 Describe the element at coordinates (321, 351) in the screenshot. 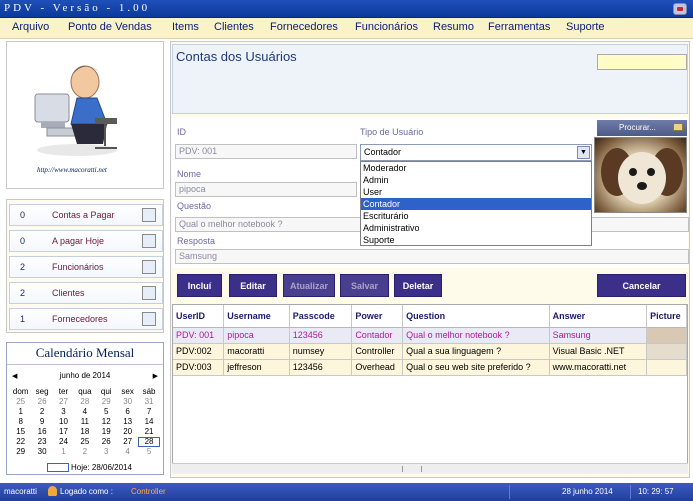

I see `cell-passcode: numsey` at that location.